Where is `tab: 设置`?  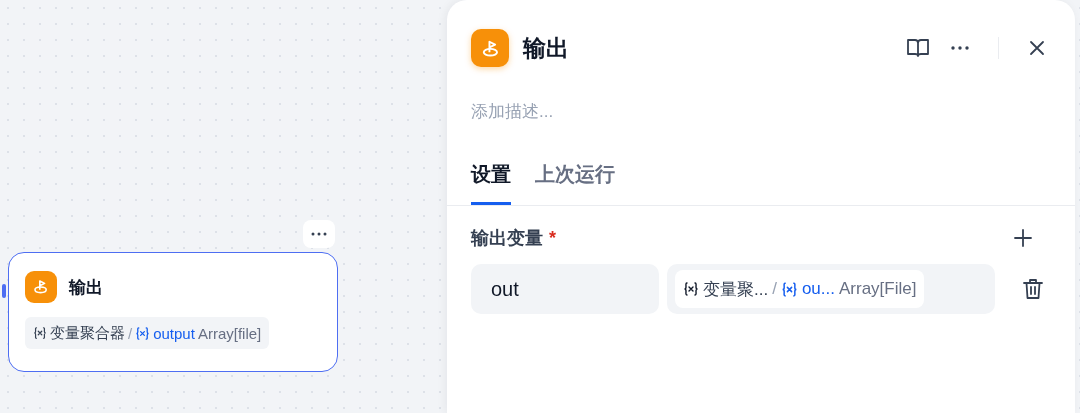
tab: 设置 is located at coordinates (491, 183).